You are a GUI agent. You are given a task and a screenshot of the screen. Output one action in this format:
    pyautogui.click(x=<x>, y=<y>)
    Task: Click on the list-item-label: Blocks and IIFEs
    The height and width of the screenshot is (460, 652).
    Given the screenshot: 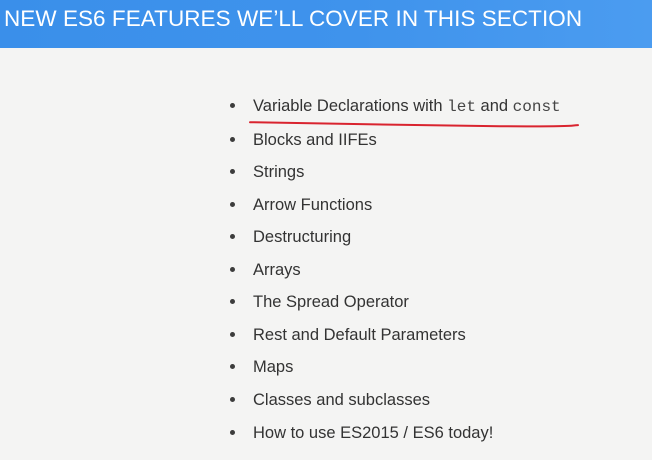 What is the action you would take?
    pyautogui.click(x=315, y=140)
    